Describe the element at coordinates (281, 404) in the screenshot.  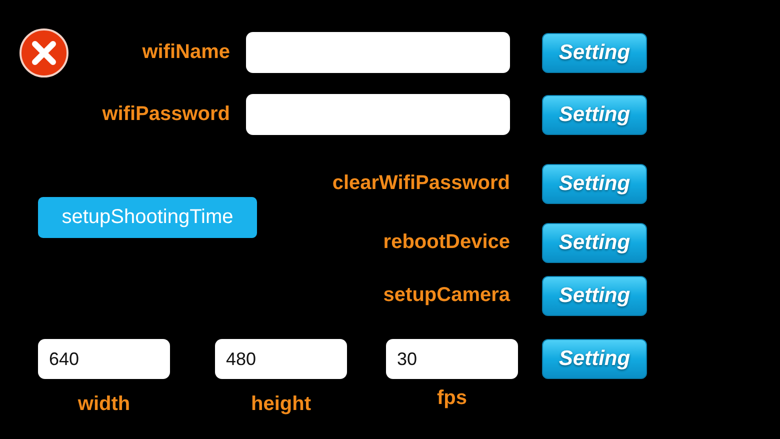
I see `field-label: height` at that location.